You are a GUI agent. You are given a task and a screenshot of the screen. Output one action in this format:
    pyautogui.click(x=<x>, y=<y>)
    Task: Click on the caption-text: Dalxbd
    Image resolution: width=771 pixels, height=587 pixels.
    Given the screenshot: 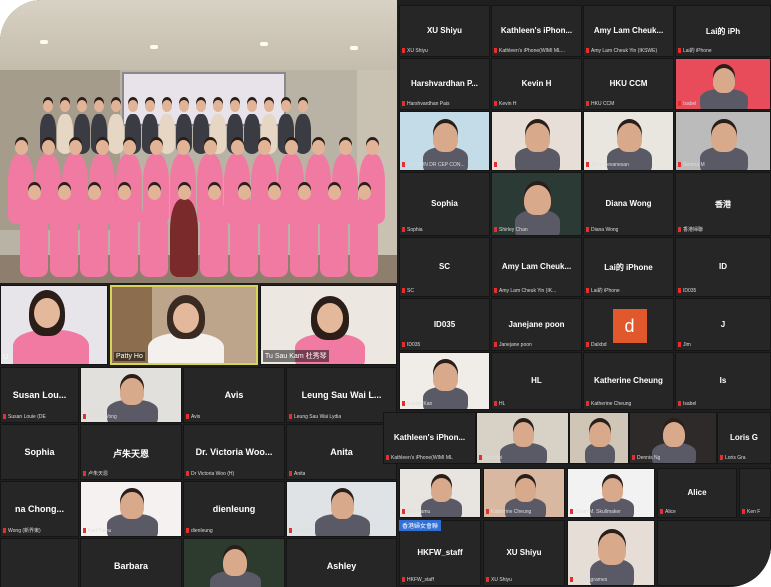 What is the action you would take?
    pyautogui.click(x=599, y=345)
    